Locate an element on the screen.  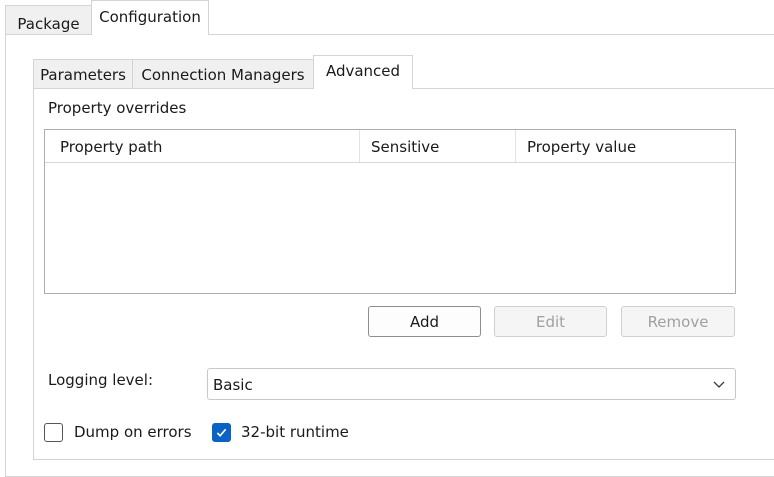
column-header-property-value: Property value is located at coordinates (625, 146).